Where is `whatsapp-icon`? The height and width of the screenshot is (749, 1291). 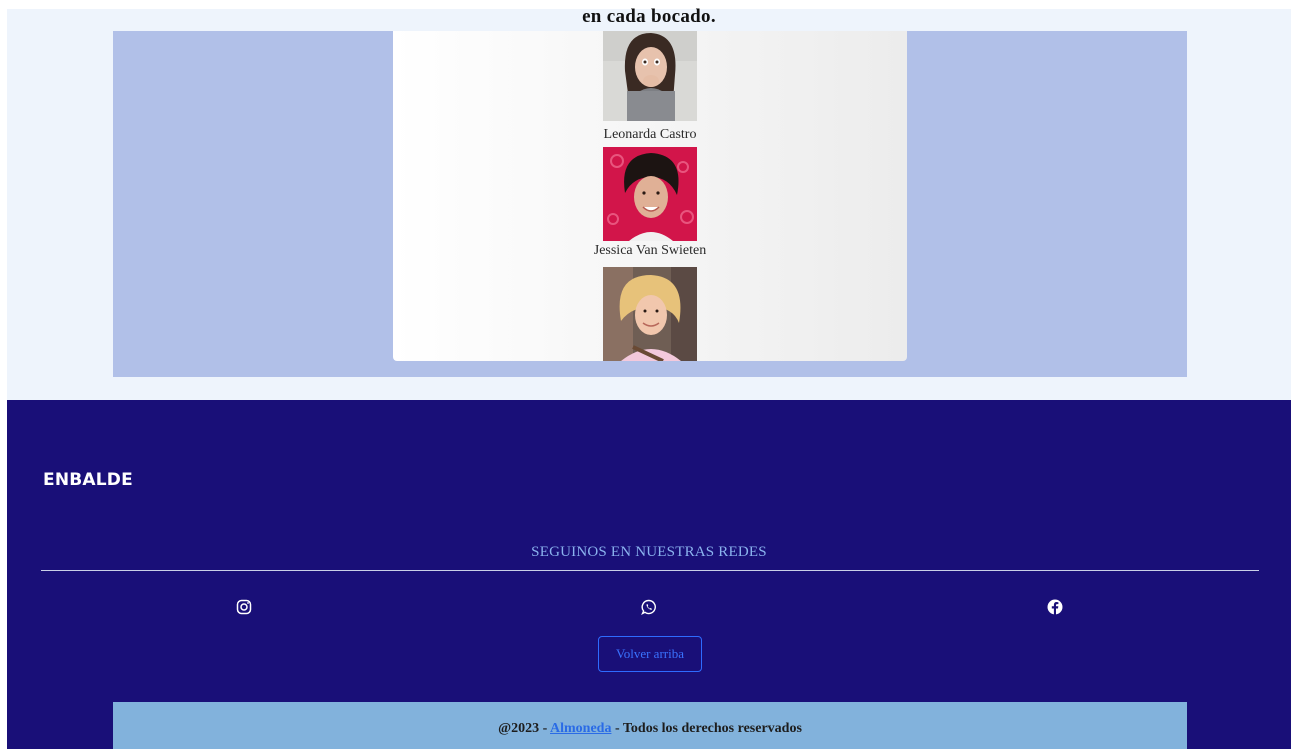
whatsapp-icon is located at coordinates (649, 607).